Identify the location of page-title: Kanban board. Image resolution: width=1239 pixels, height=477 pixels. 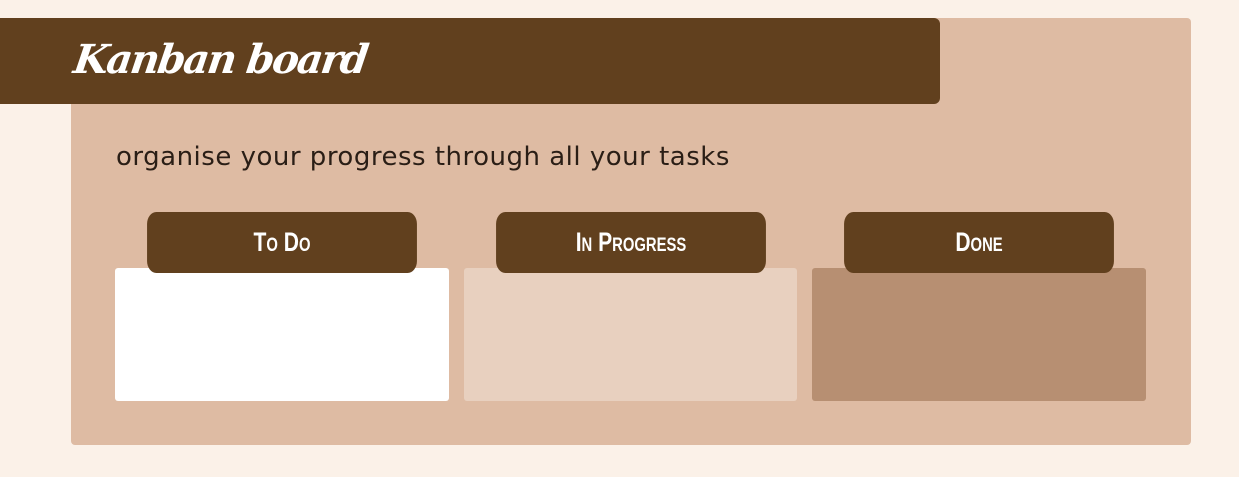
(220, 59).